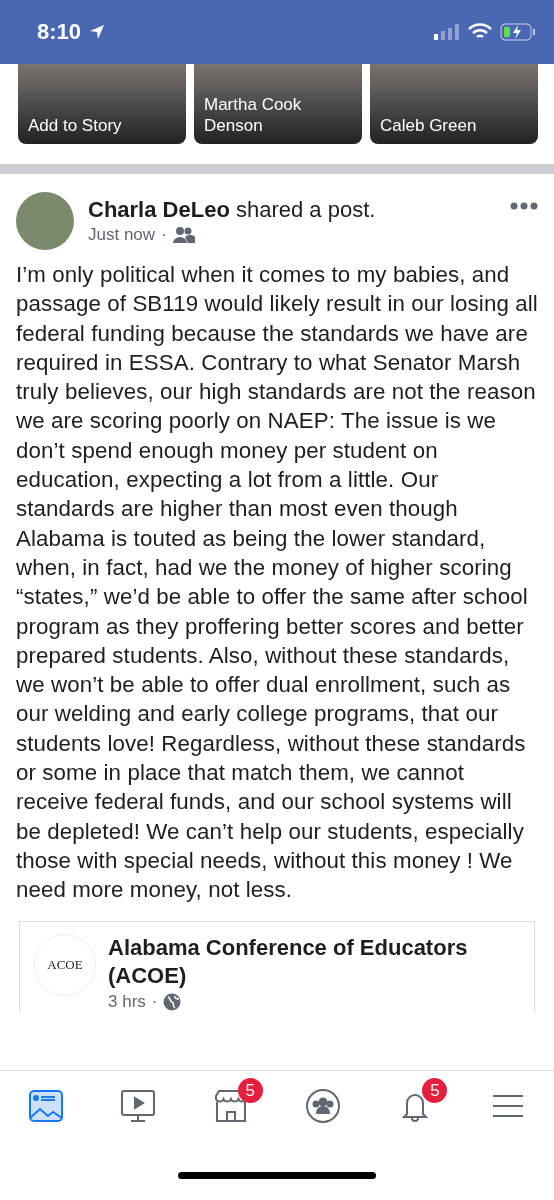 This screenshot has width=554, height=1200. I want to click on globe-icon, so click(172, 1001).